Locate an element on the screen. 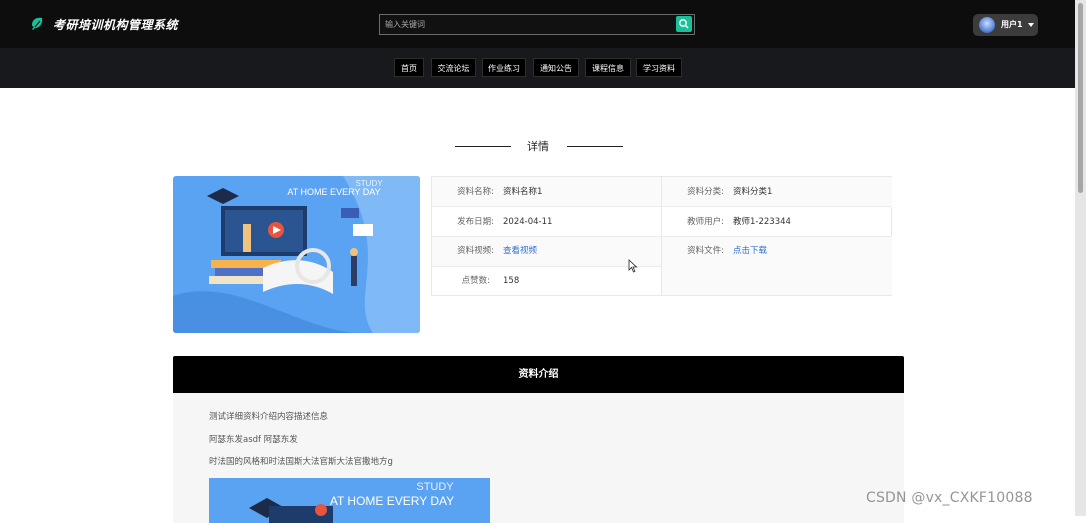 This screenshot has width=1086, height=523. intro-header: 资料介绍 is located at coordinates (538, 374).